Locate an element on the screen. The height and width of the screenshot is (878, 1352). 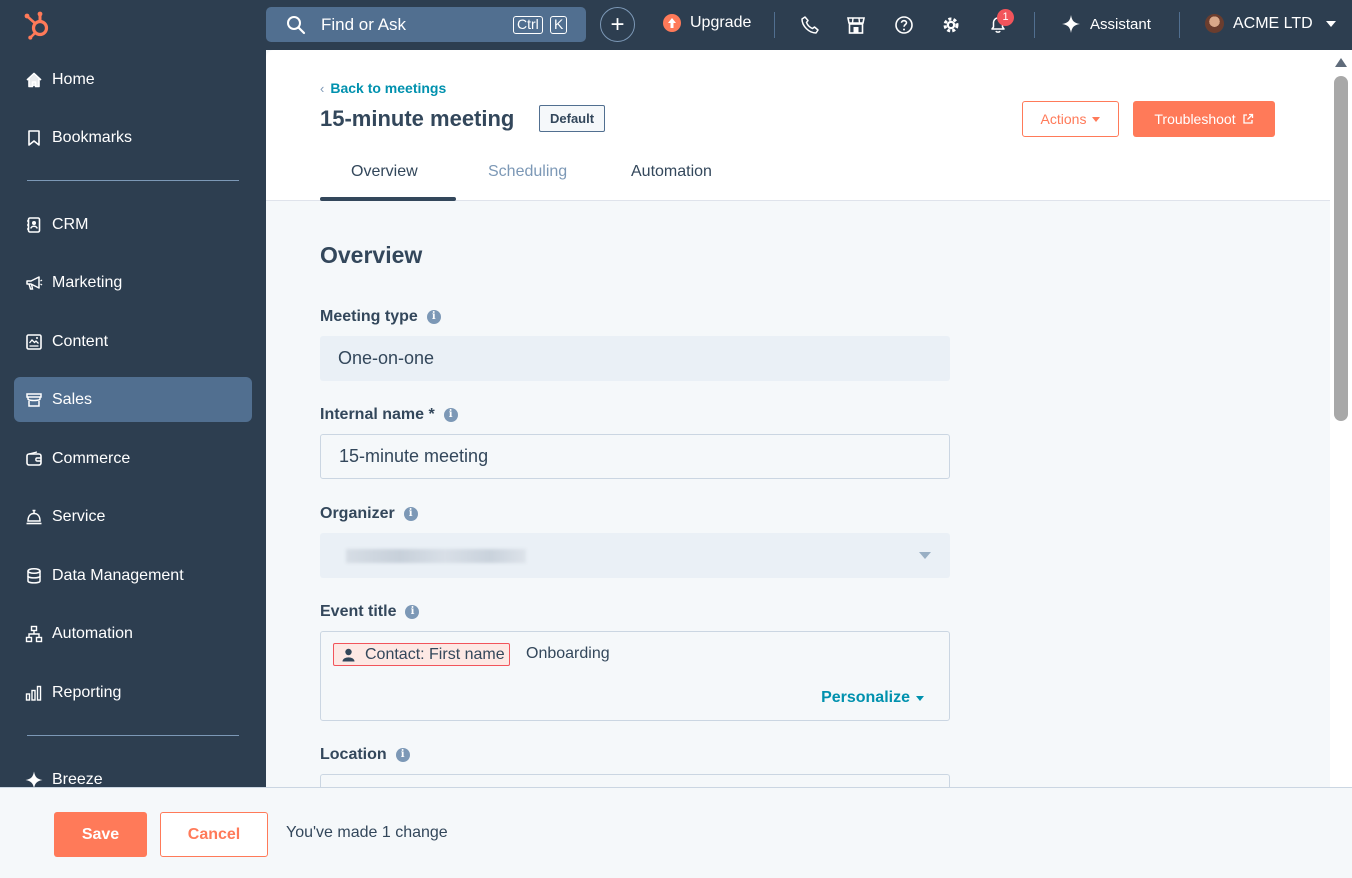
sidebar-item-label: Bookmarks is located at coordinates (92, 137).